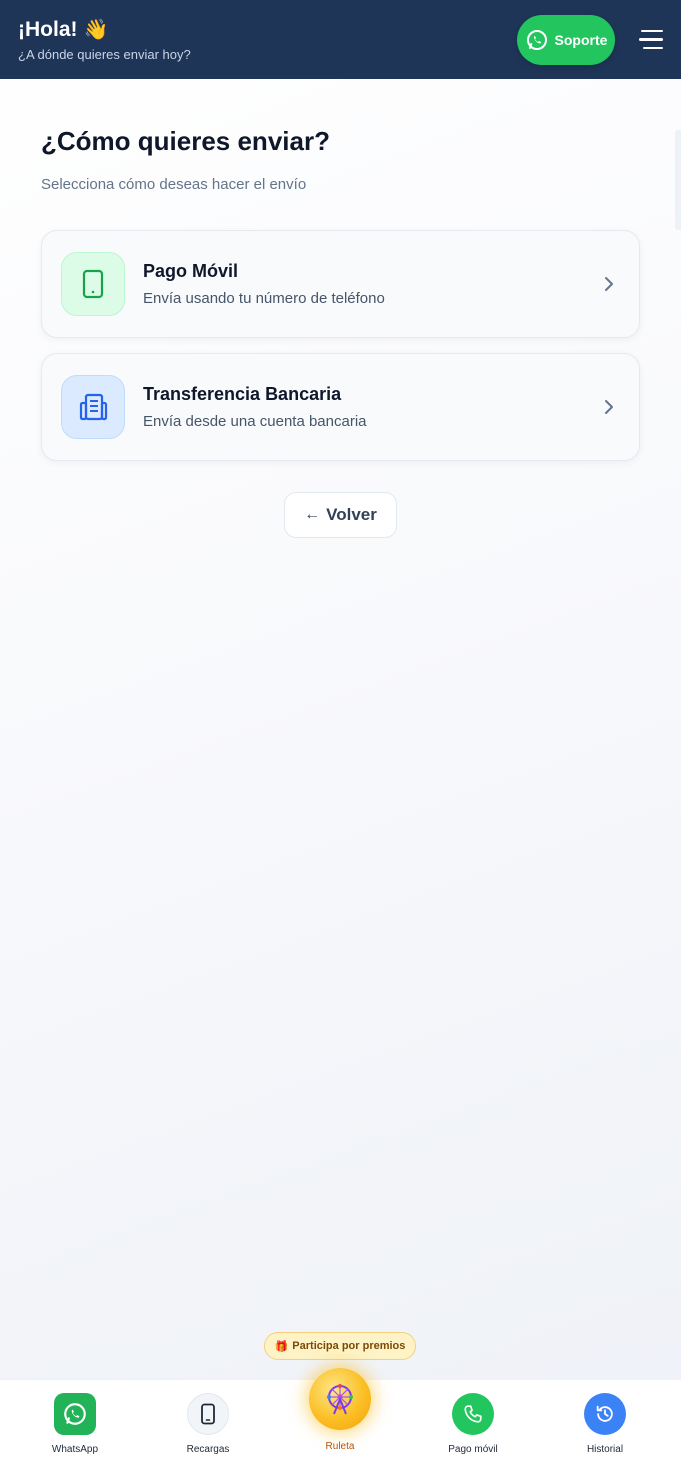 This screenshot has height=1465, width=681. I want to click on scroll-indicator, so click(678, 180).